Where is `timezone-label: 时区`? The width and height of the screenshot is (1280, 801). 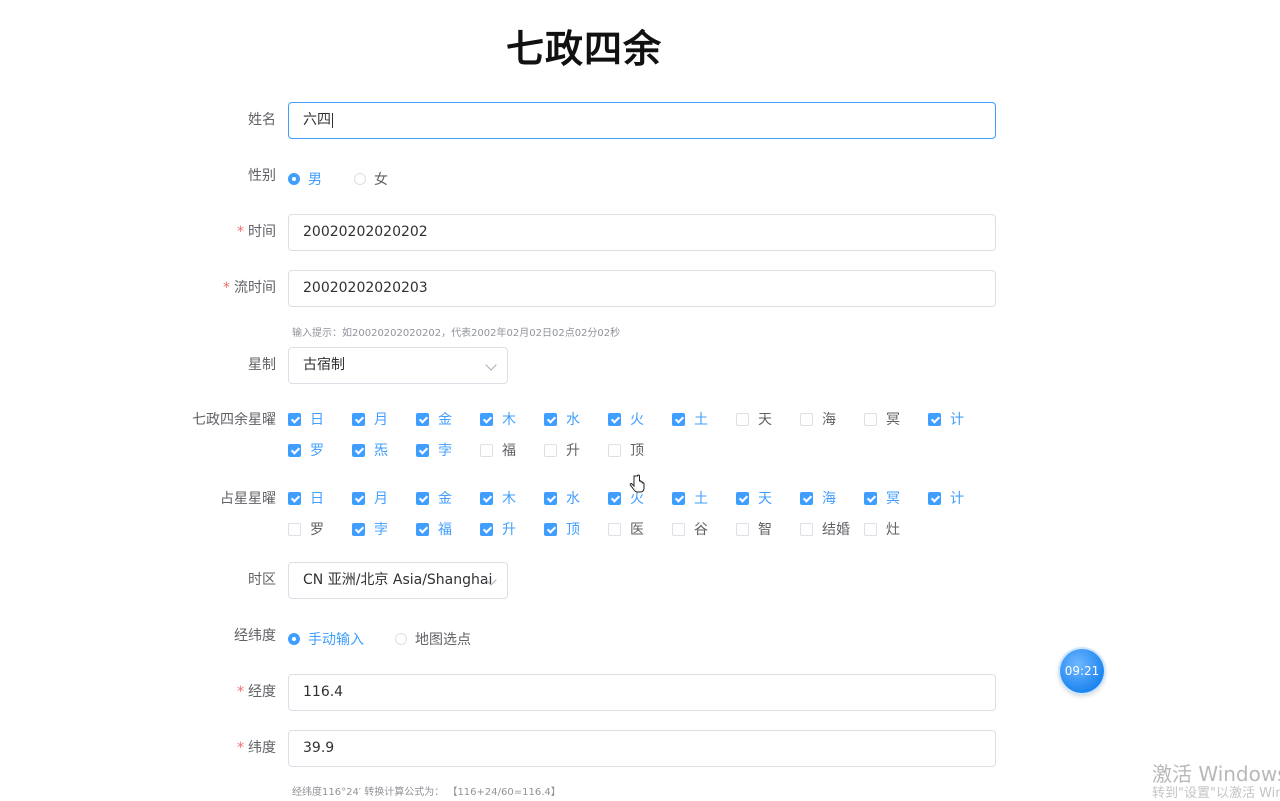 timezone-label: 时区 is located at coordinates (262, 580).